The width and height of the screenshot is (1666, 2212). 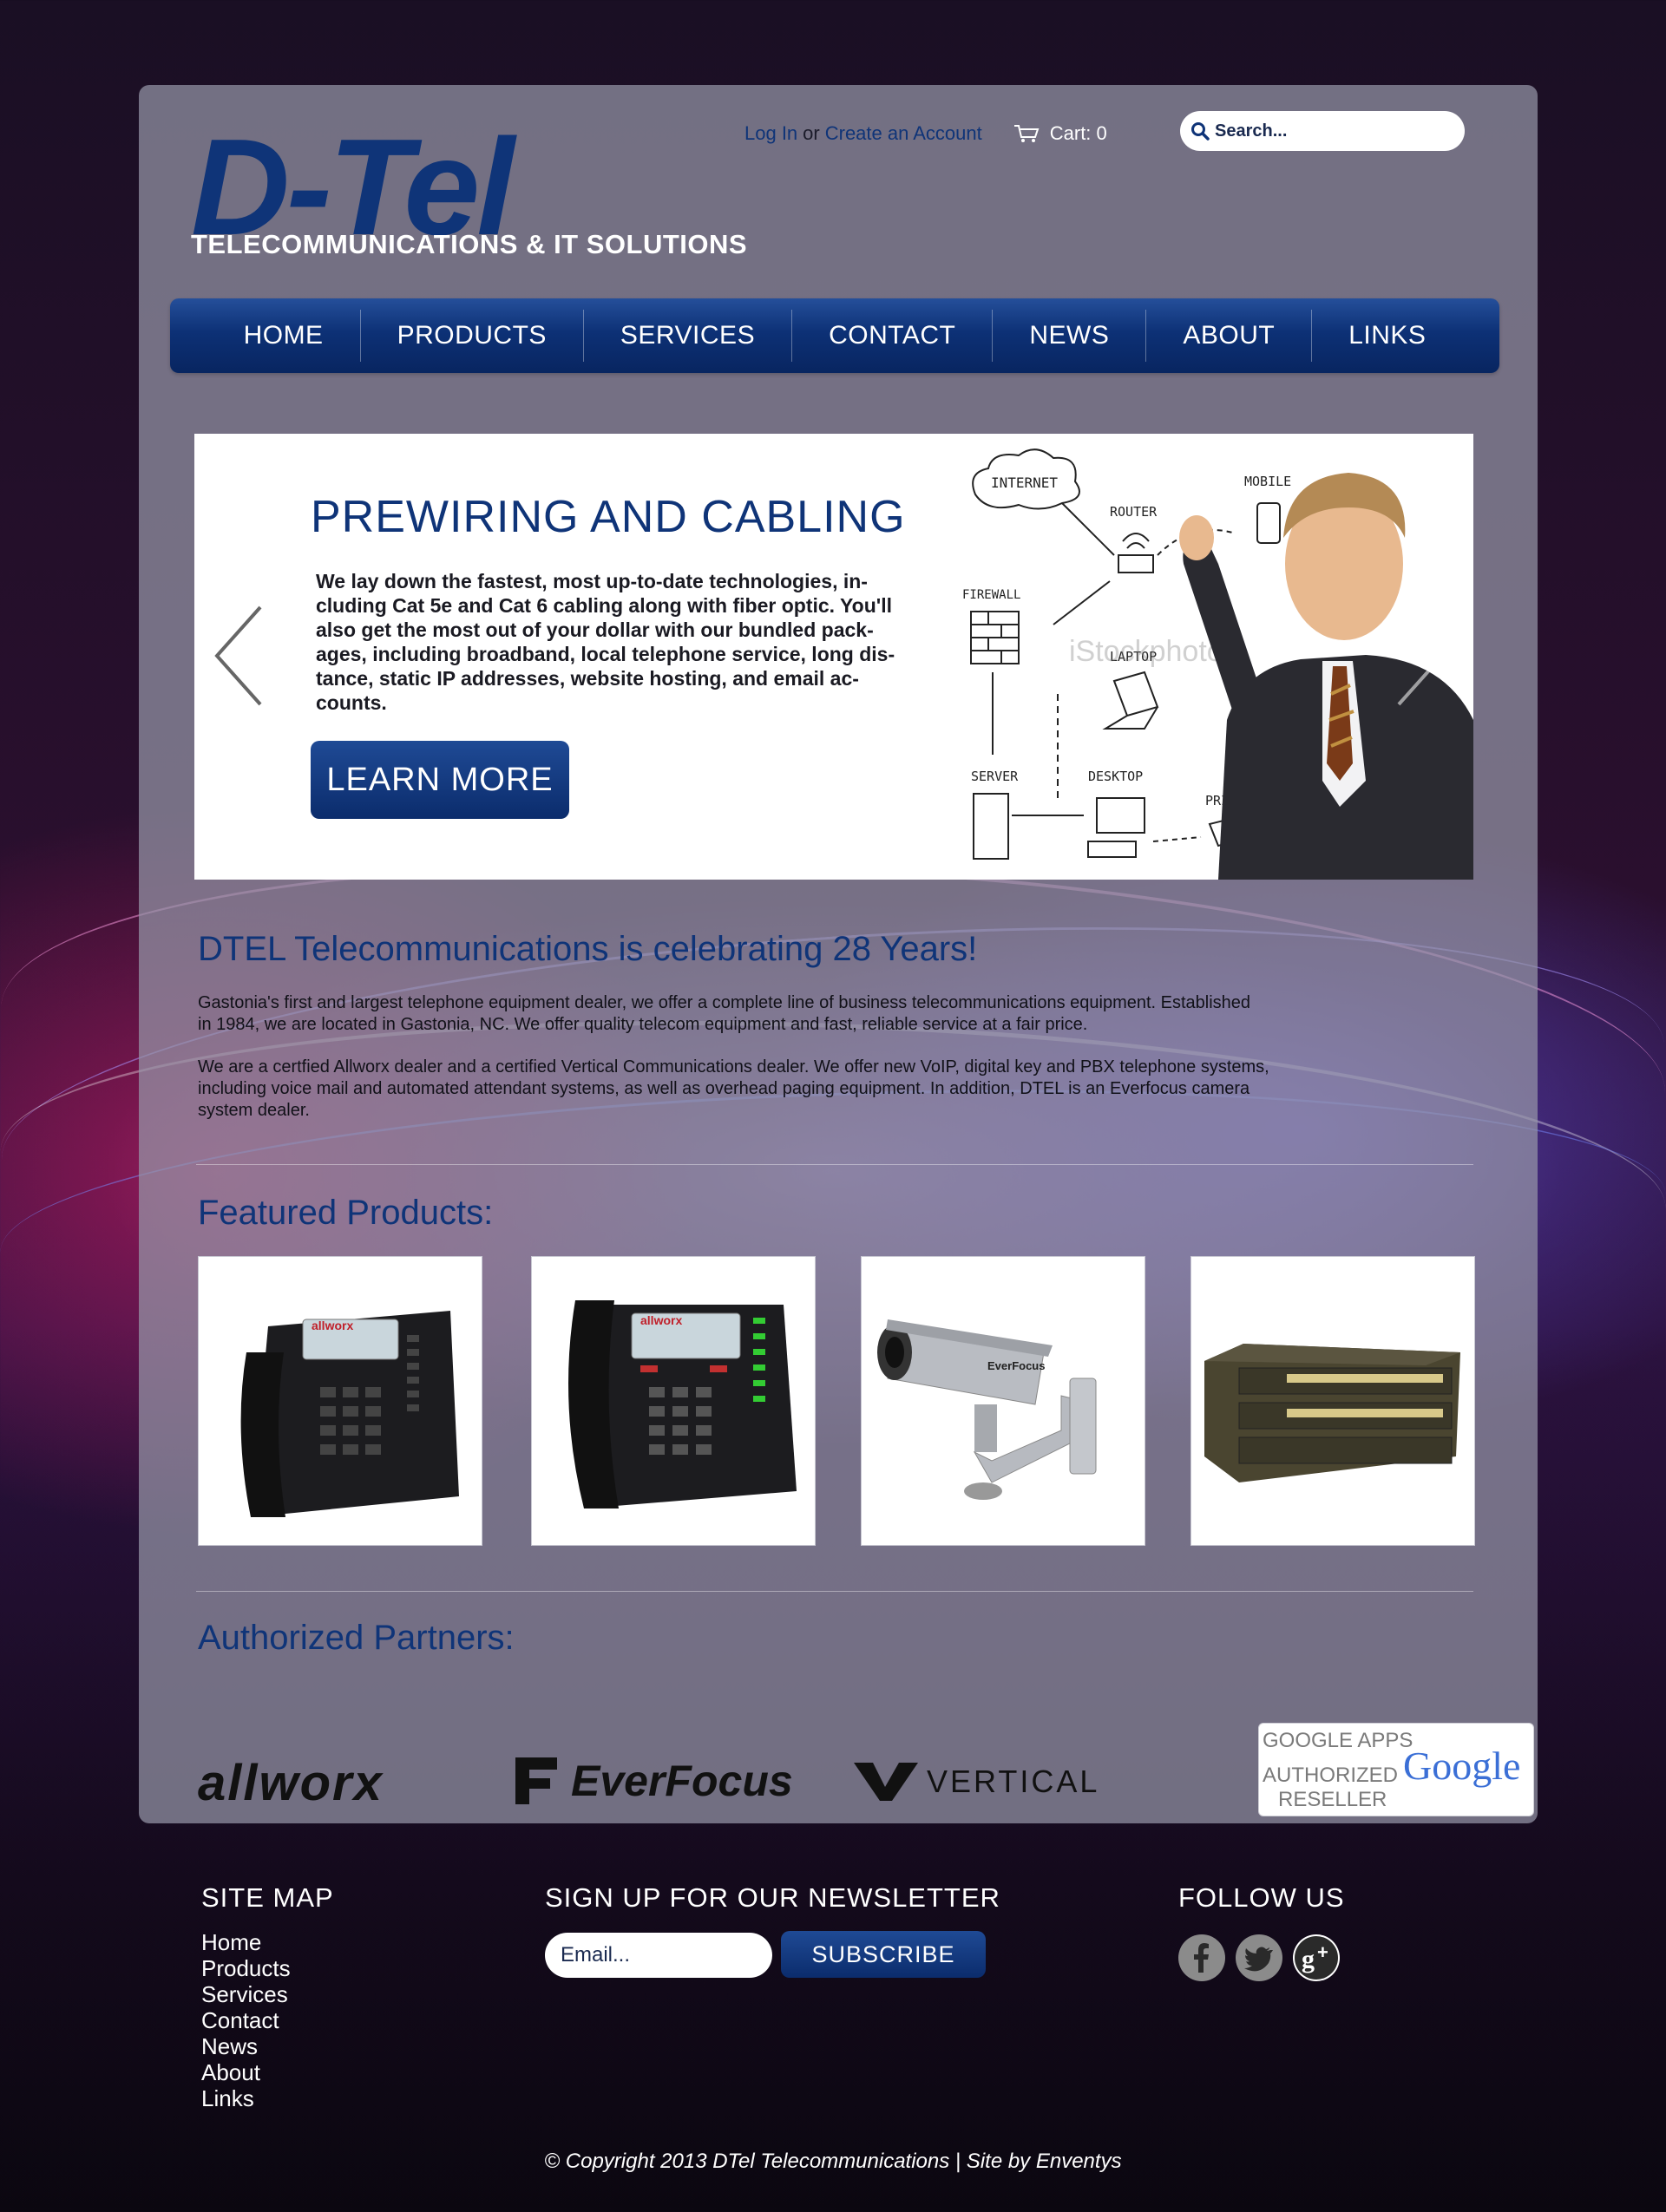 I want to click on nav-about: ABOUT, so click(x=1229, y=336).